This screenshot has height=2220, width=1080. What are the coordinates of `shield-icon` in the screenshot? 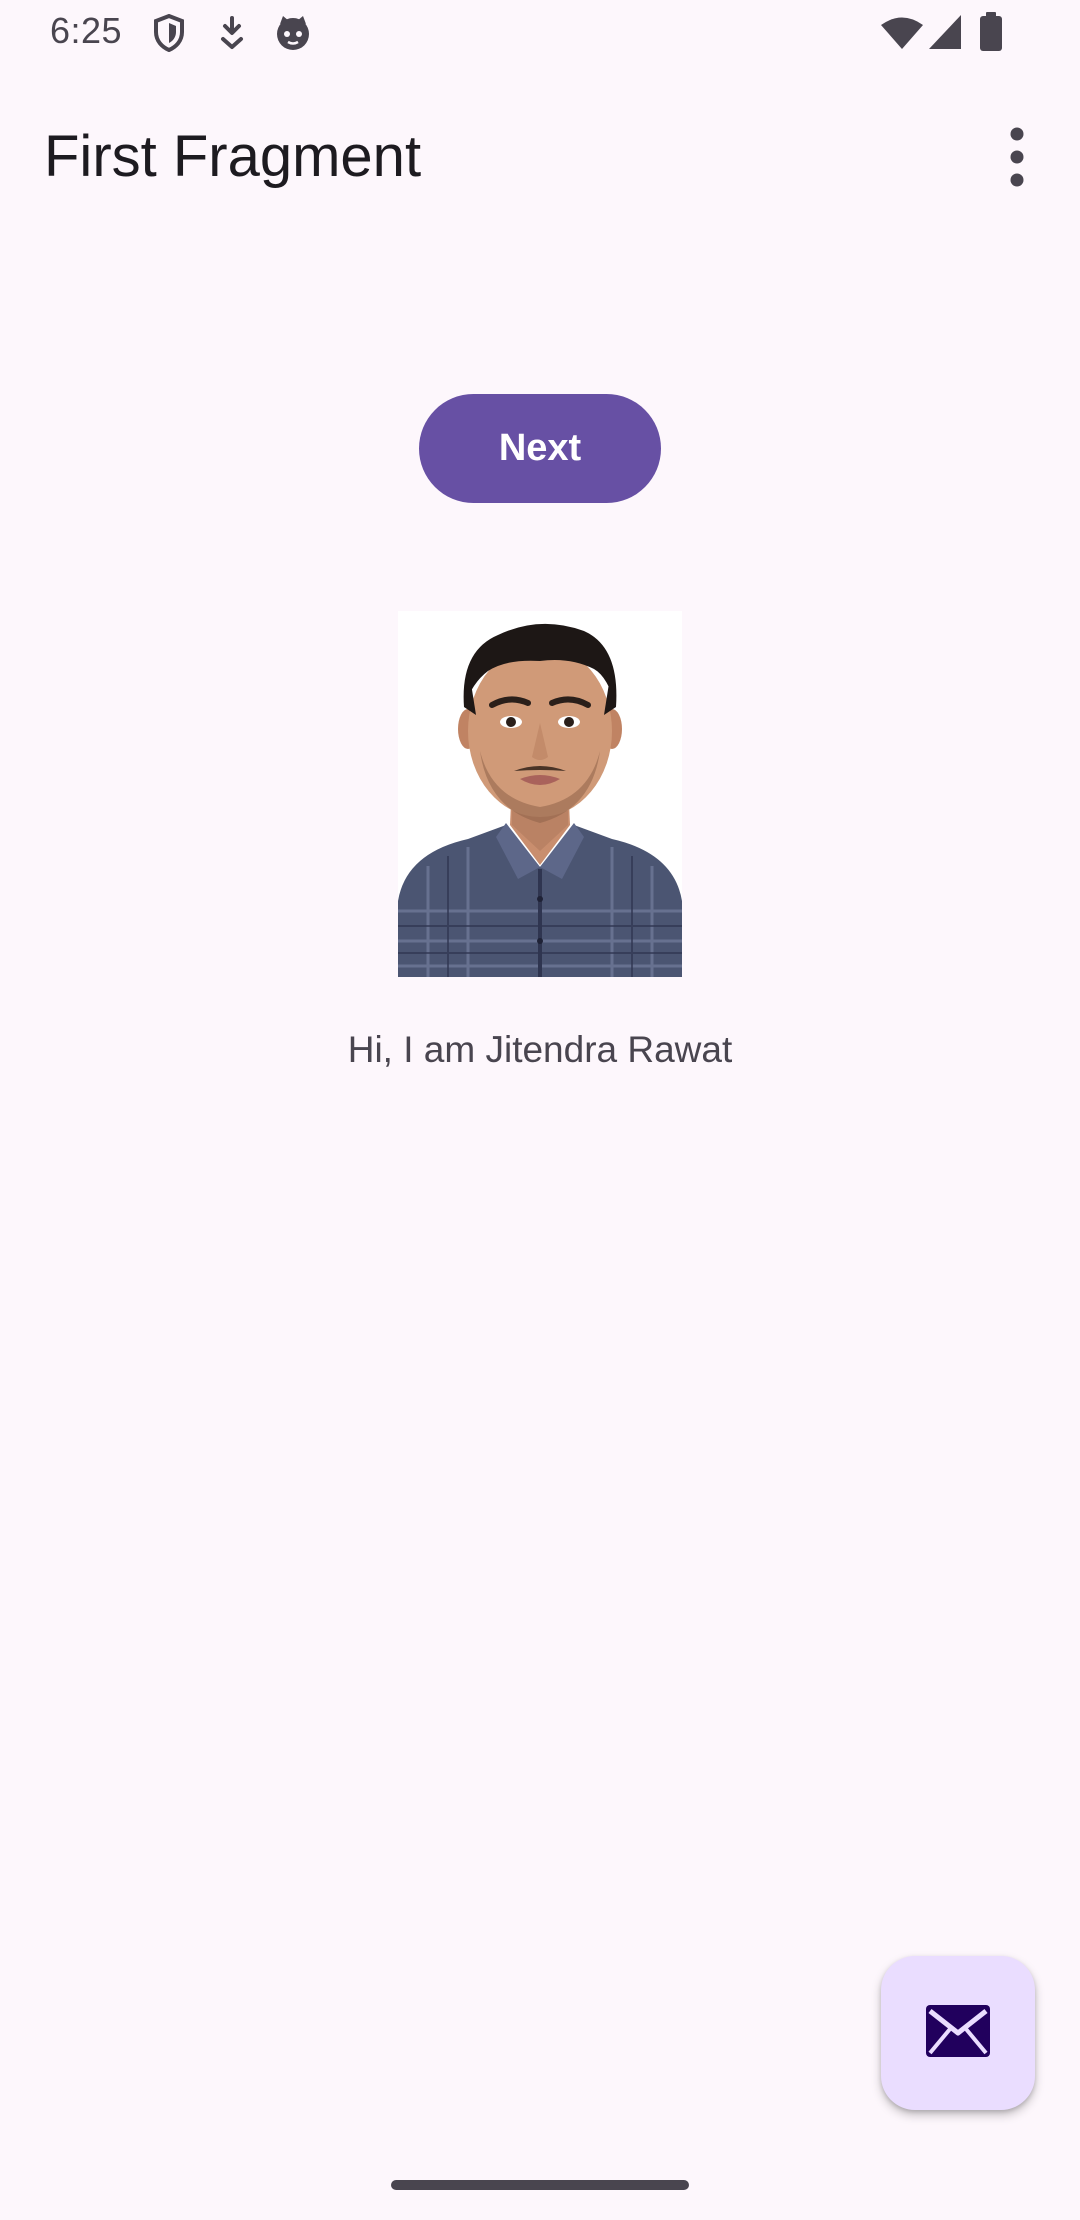 It's located at (169, 33).